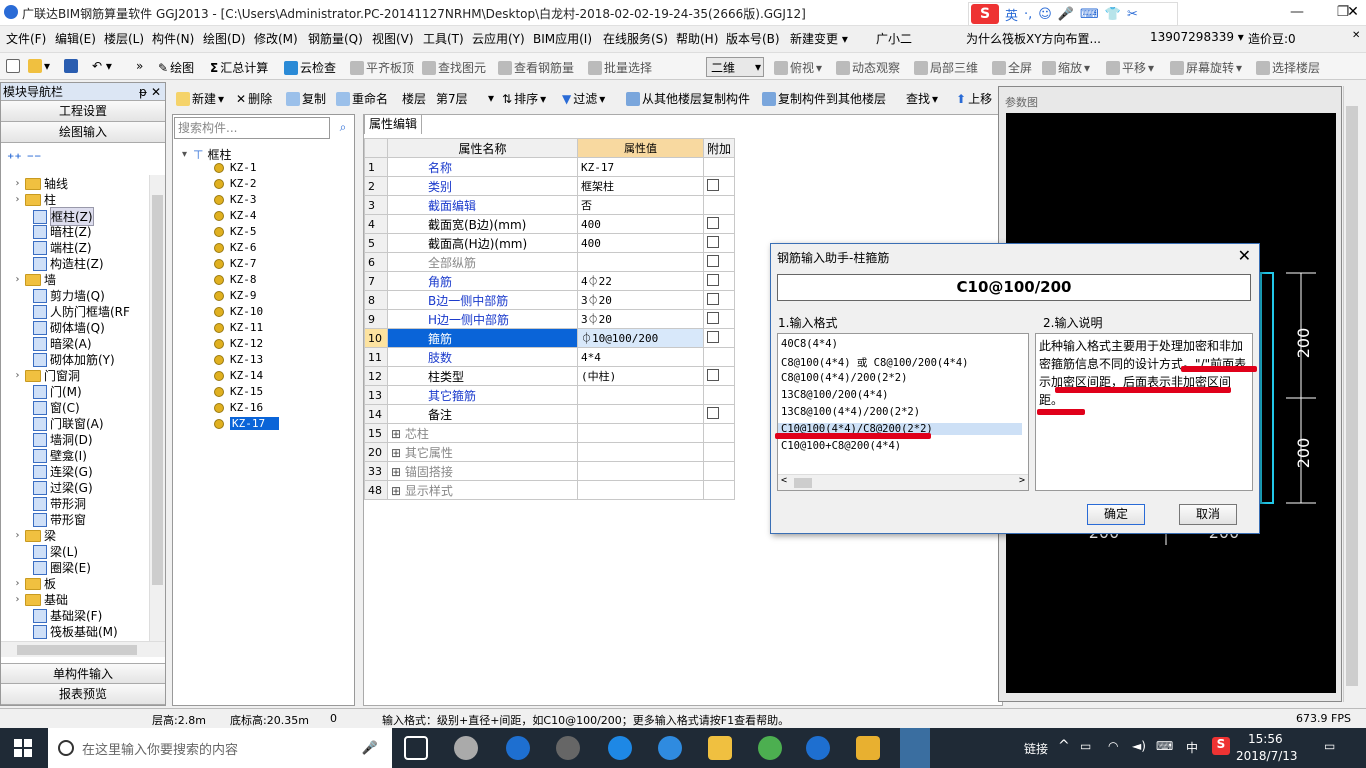 The height and width of the screenshot is (768, 1366). What do you see at coordinates (1022, 480) in the screenshot?
I see `scroll-right-icon: >` at bounding box center [1022, 480].